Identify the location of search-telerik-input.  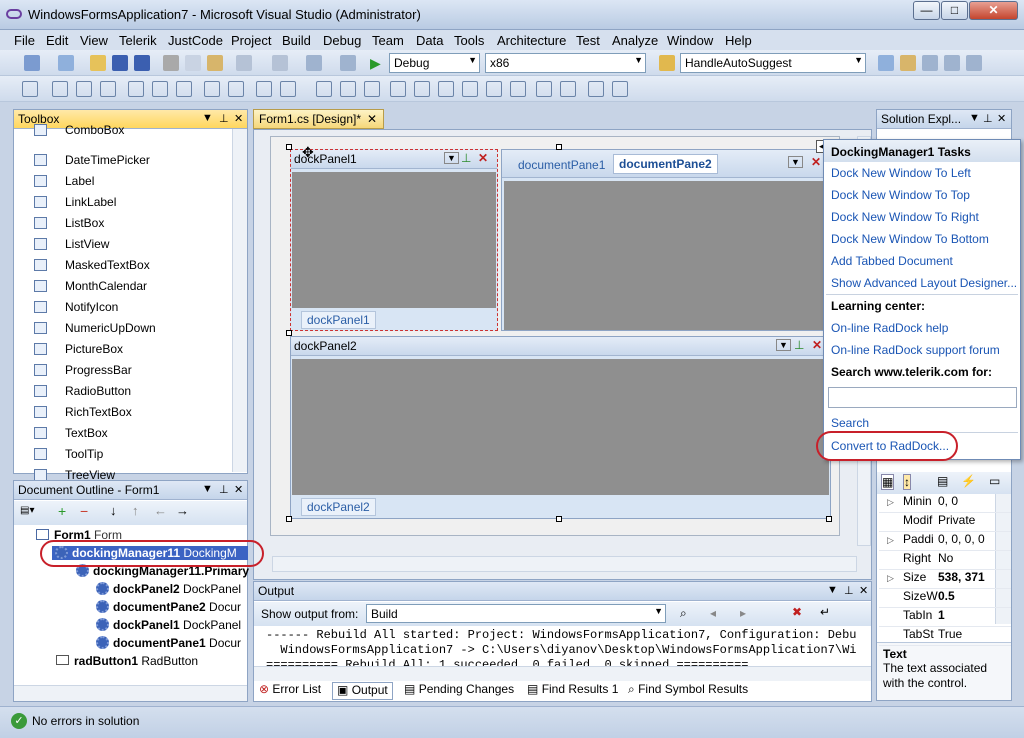
(922, 397).